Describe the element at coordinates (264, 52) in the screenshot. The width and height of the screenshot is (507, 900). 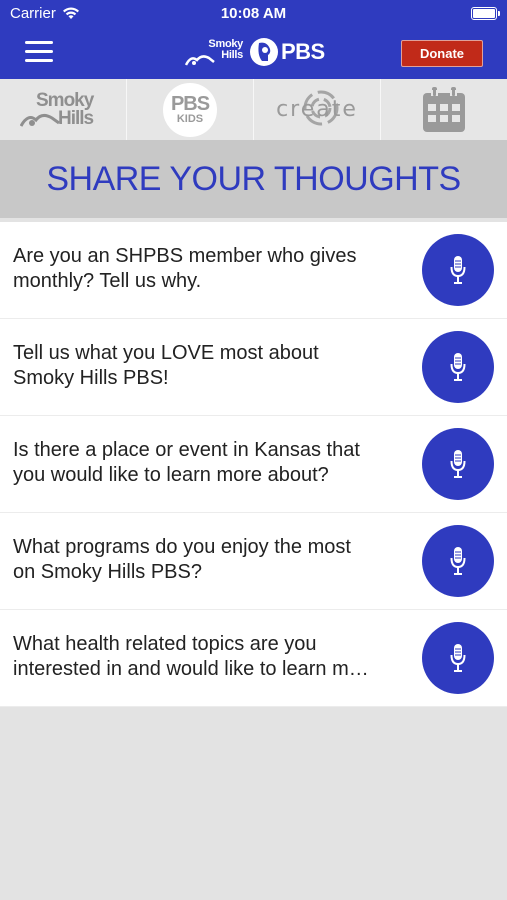
I see `pbs-head-icon` at that location.